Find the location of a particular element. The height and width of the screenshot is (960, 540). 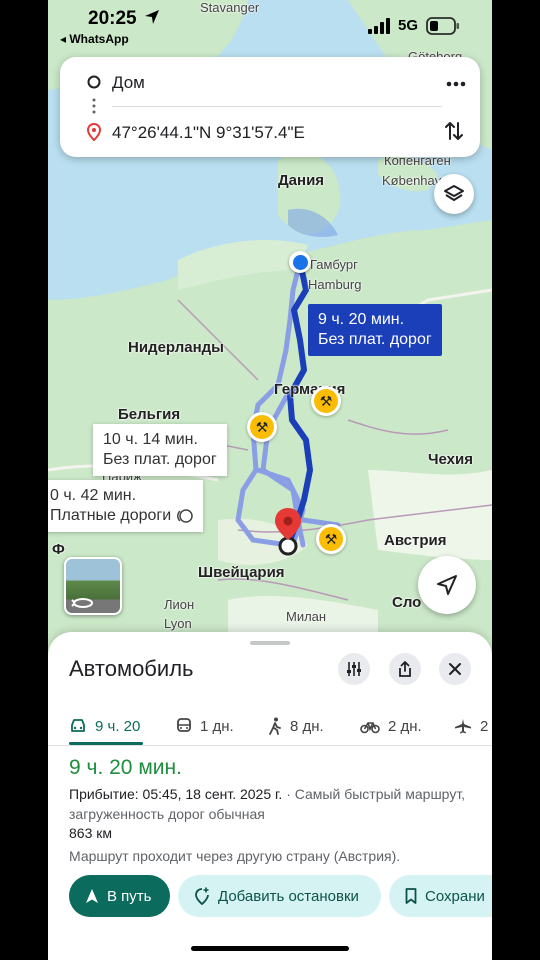

train-icon is located at coordinates (184, 725).